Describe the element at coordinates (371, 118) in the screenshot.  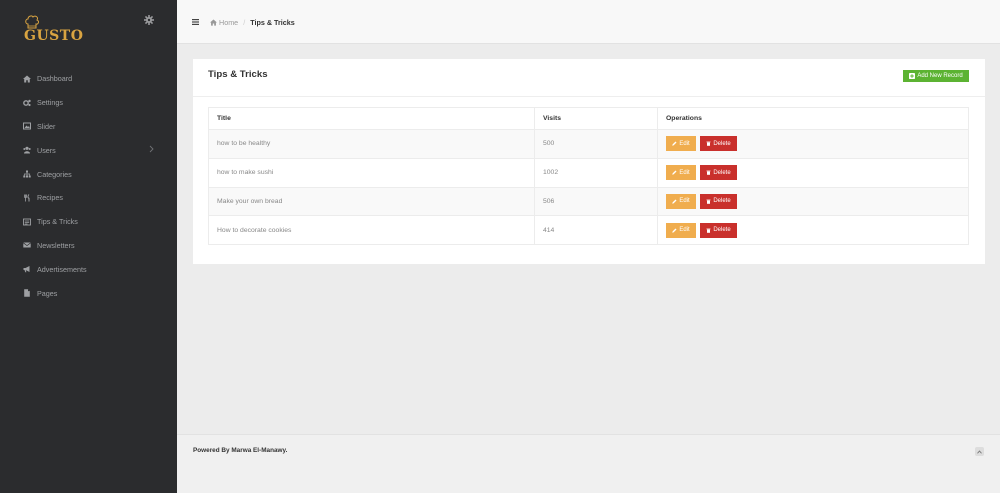
I see `column-header-title: Title` at that location.